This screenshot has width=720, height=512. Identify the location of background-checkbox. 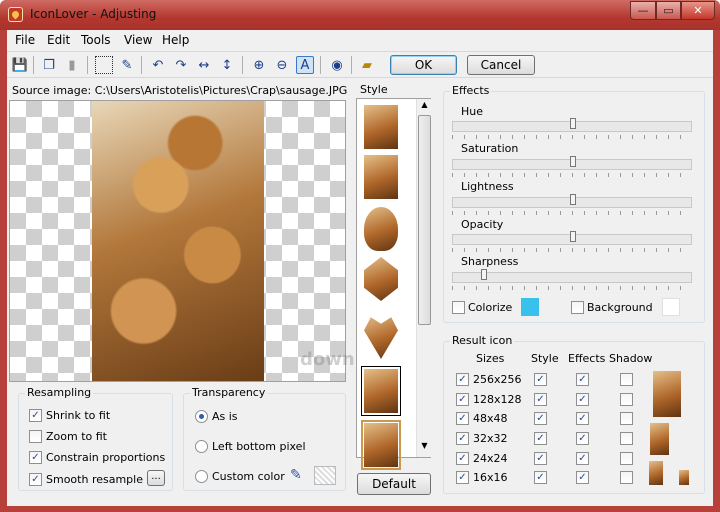
(577, 307).